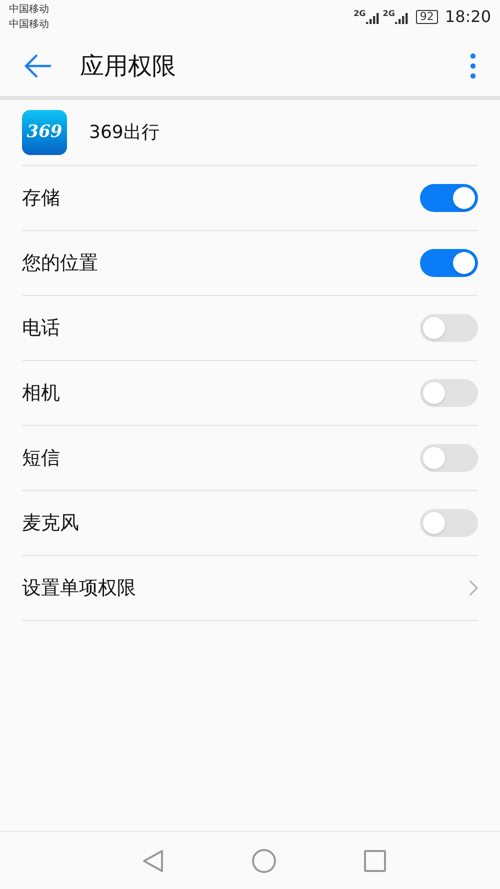 This screenshot has width=500, height=889. I want to click on permission-label: 电话, so click(41, 328).